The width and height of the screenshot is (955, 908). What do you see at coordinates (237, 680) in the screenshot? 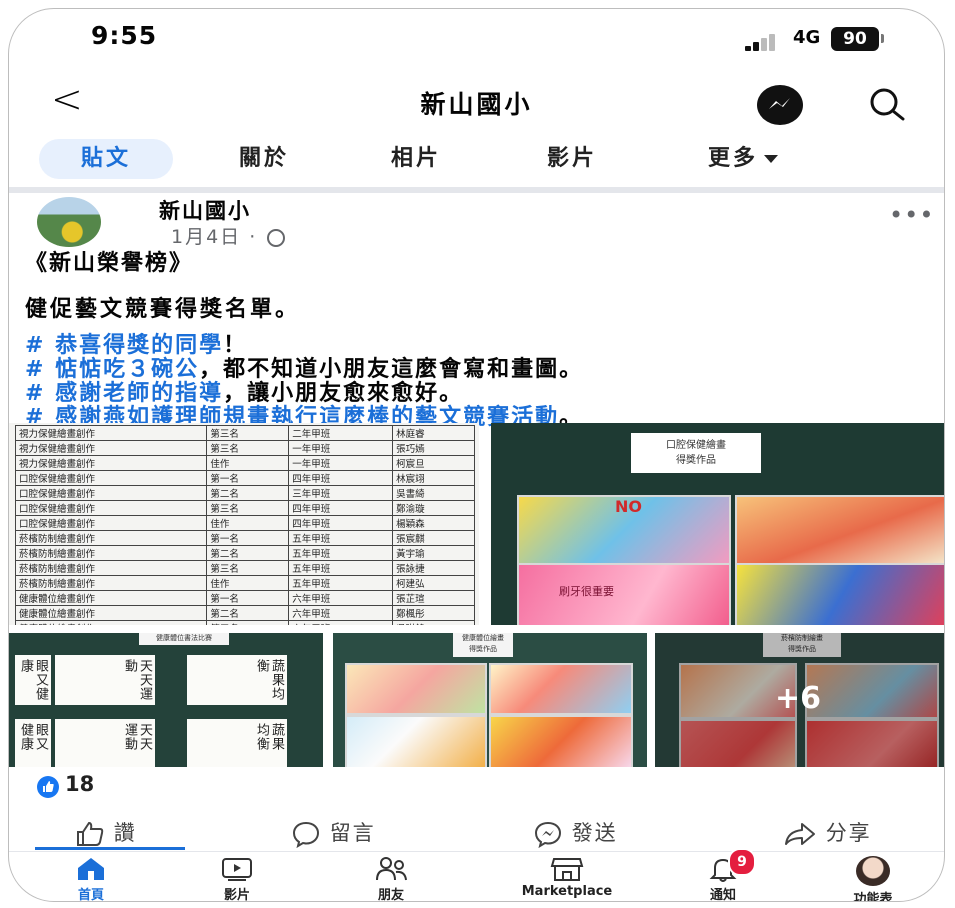
I see `calligraphy-sheet: 蔬果均衡` at bounding box center [237, 680].